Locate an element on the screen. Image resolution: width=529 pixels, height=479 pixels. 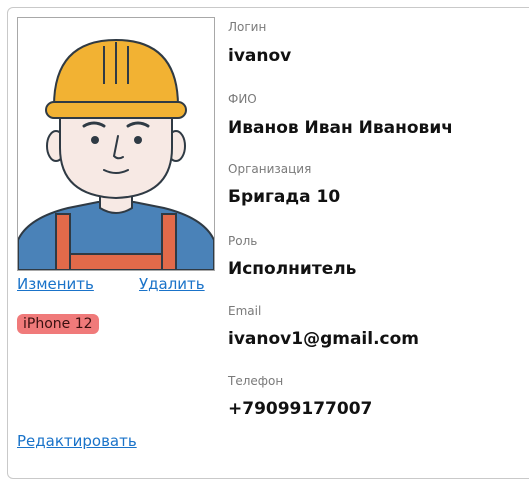
fullname-value: Иванов Иван Иванович is located at coordinates (340, 128).